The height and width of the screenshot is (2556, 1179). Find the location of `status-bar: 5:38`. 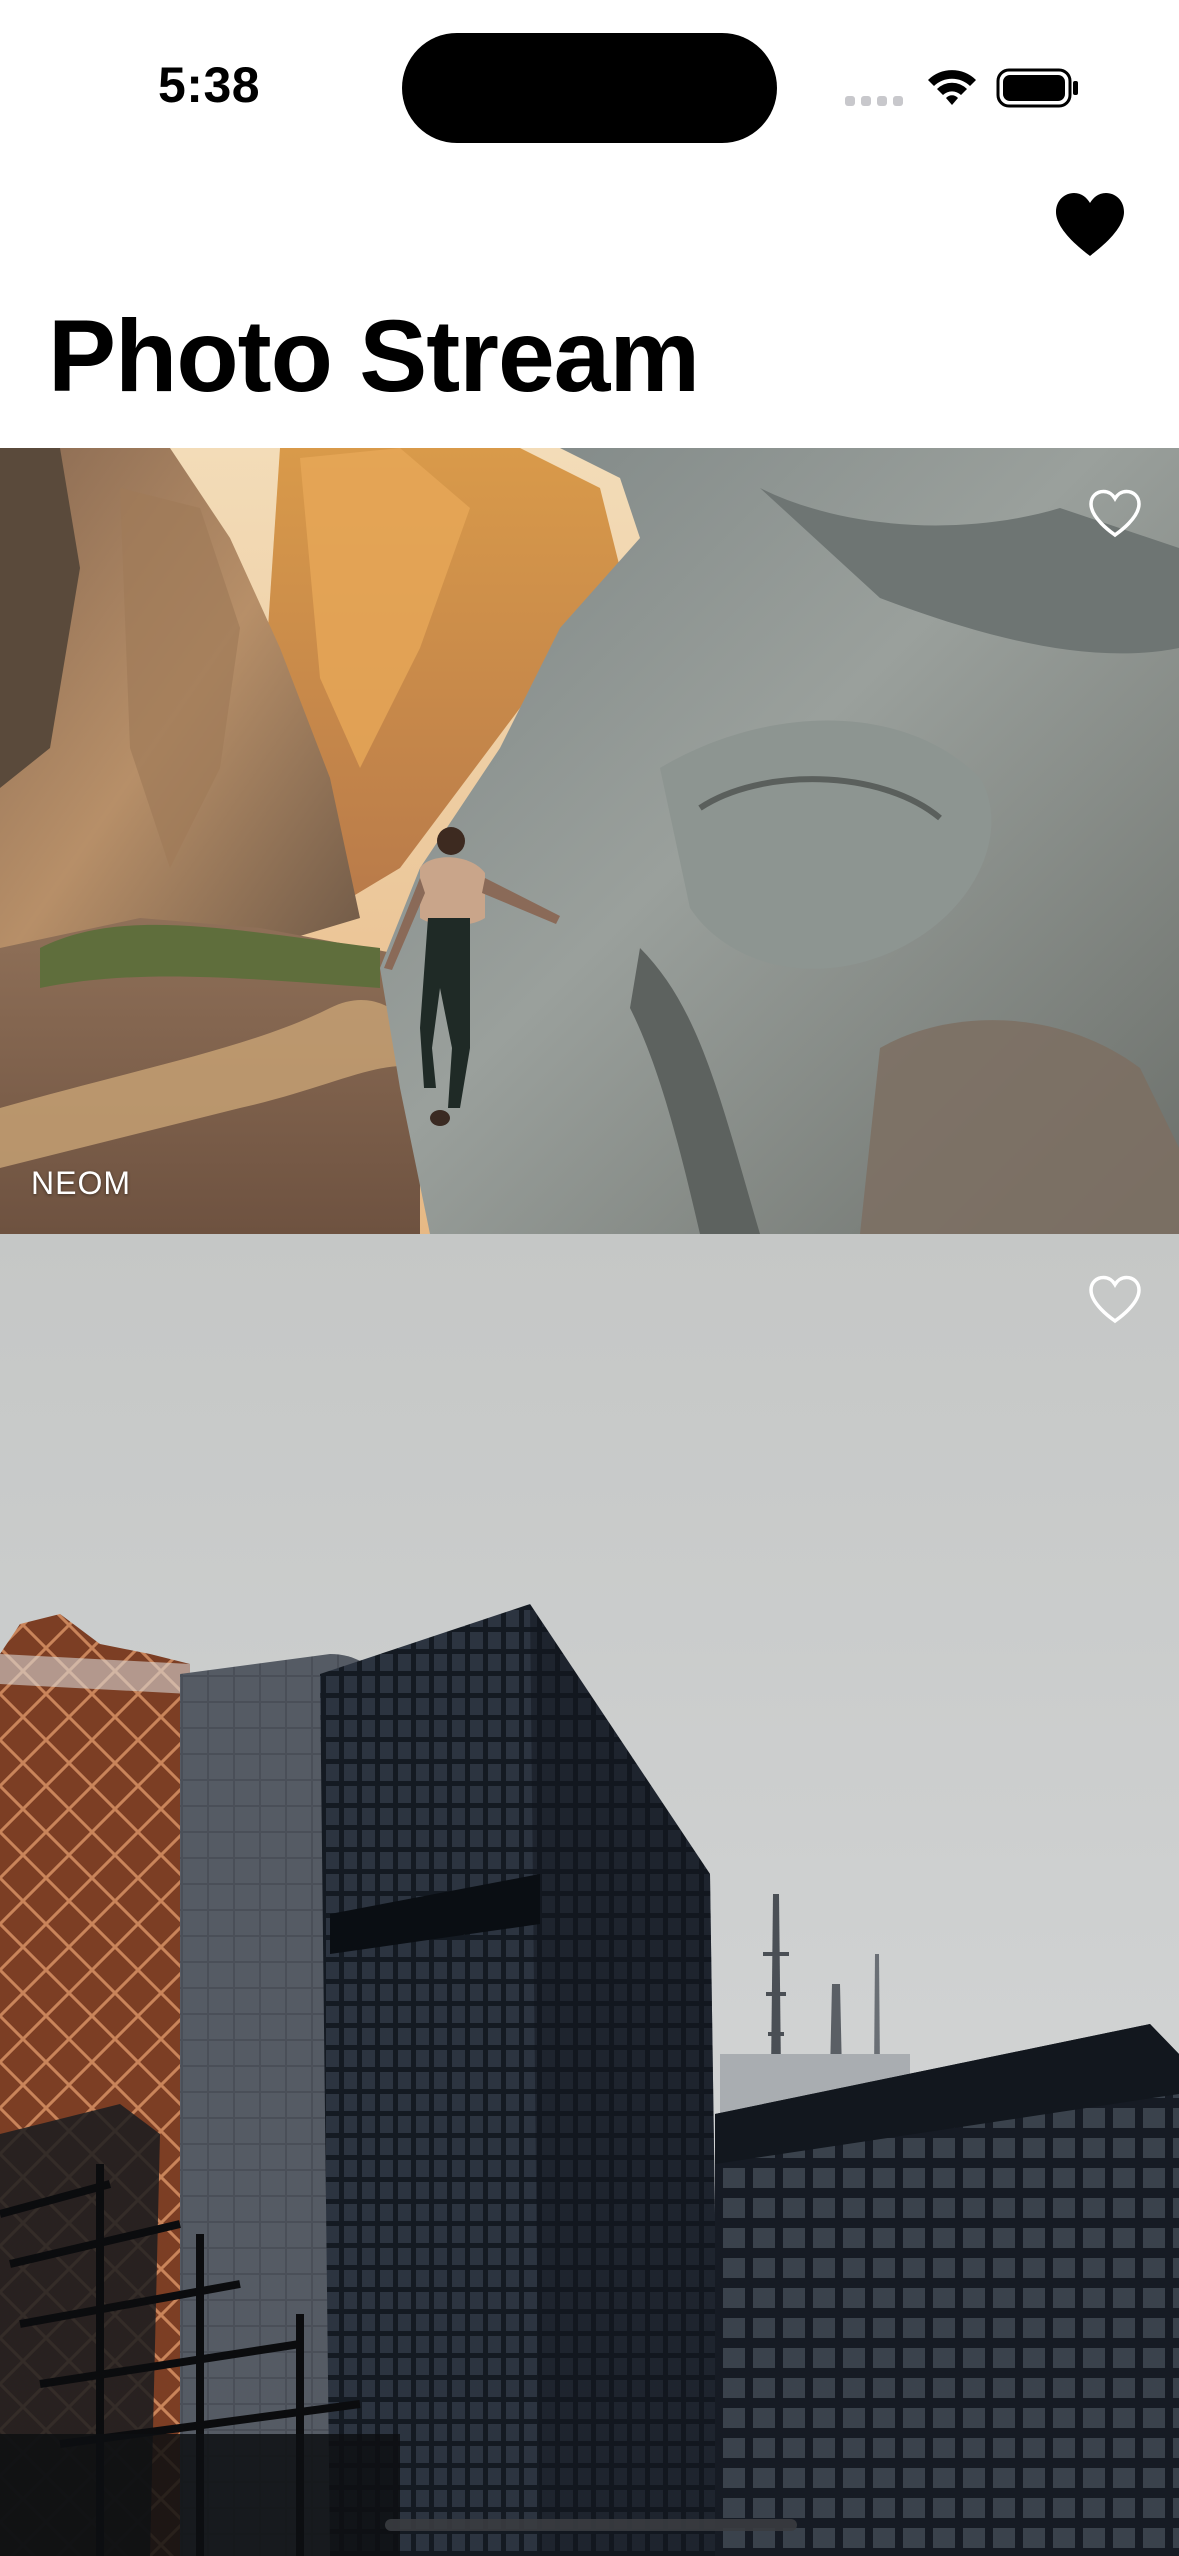

status-bar: 5:38 is located at coordinates (589, 85).